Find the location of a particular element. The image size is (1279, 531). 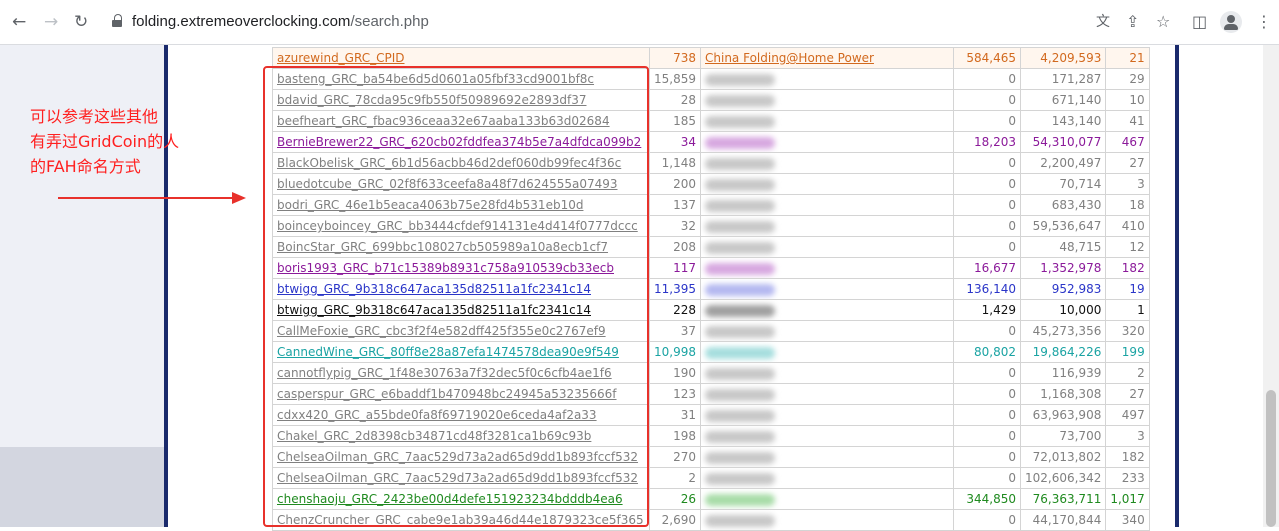

forward-arrow-icon: → is located at coordinates (51, 22).